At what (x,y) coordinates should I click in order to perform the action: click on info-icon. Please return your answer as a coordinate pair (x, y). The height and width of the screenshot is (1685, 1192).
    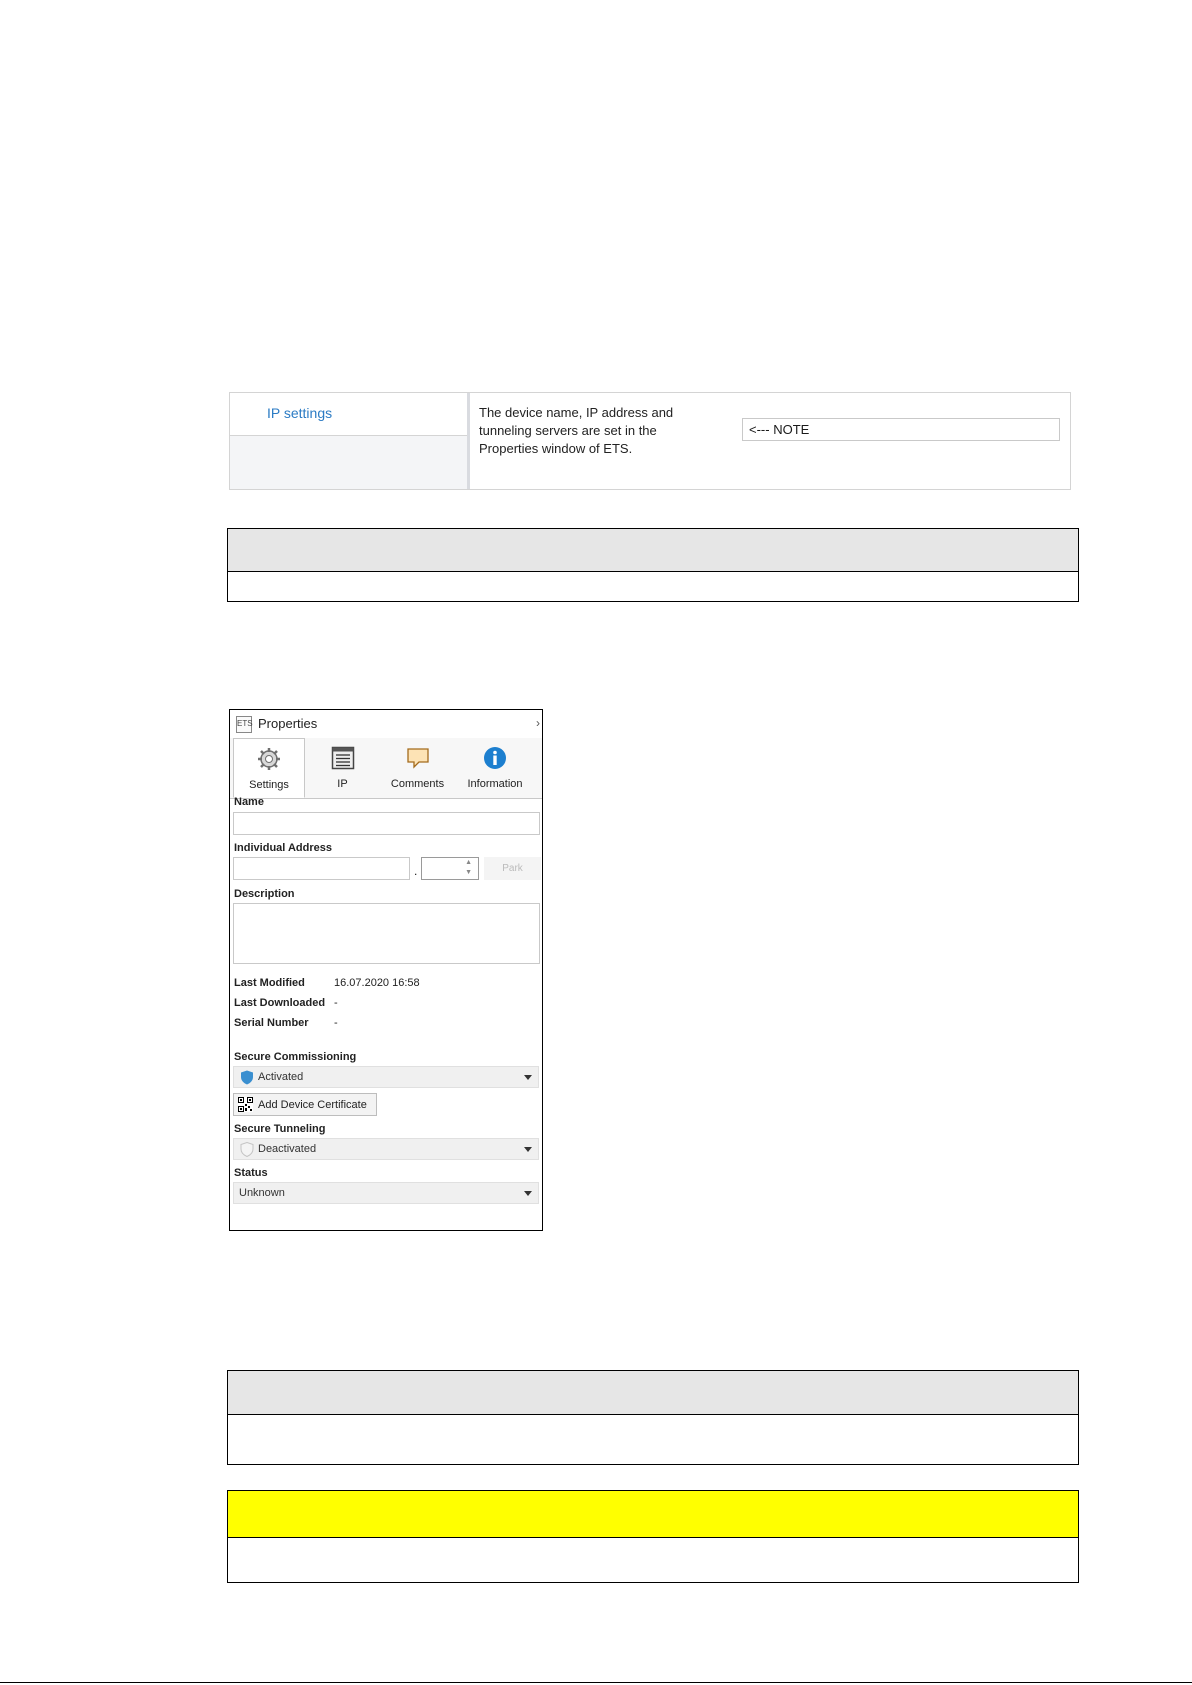
    Looking at the image, I should click on (495, 758).